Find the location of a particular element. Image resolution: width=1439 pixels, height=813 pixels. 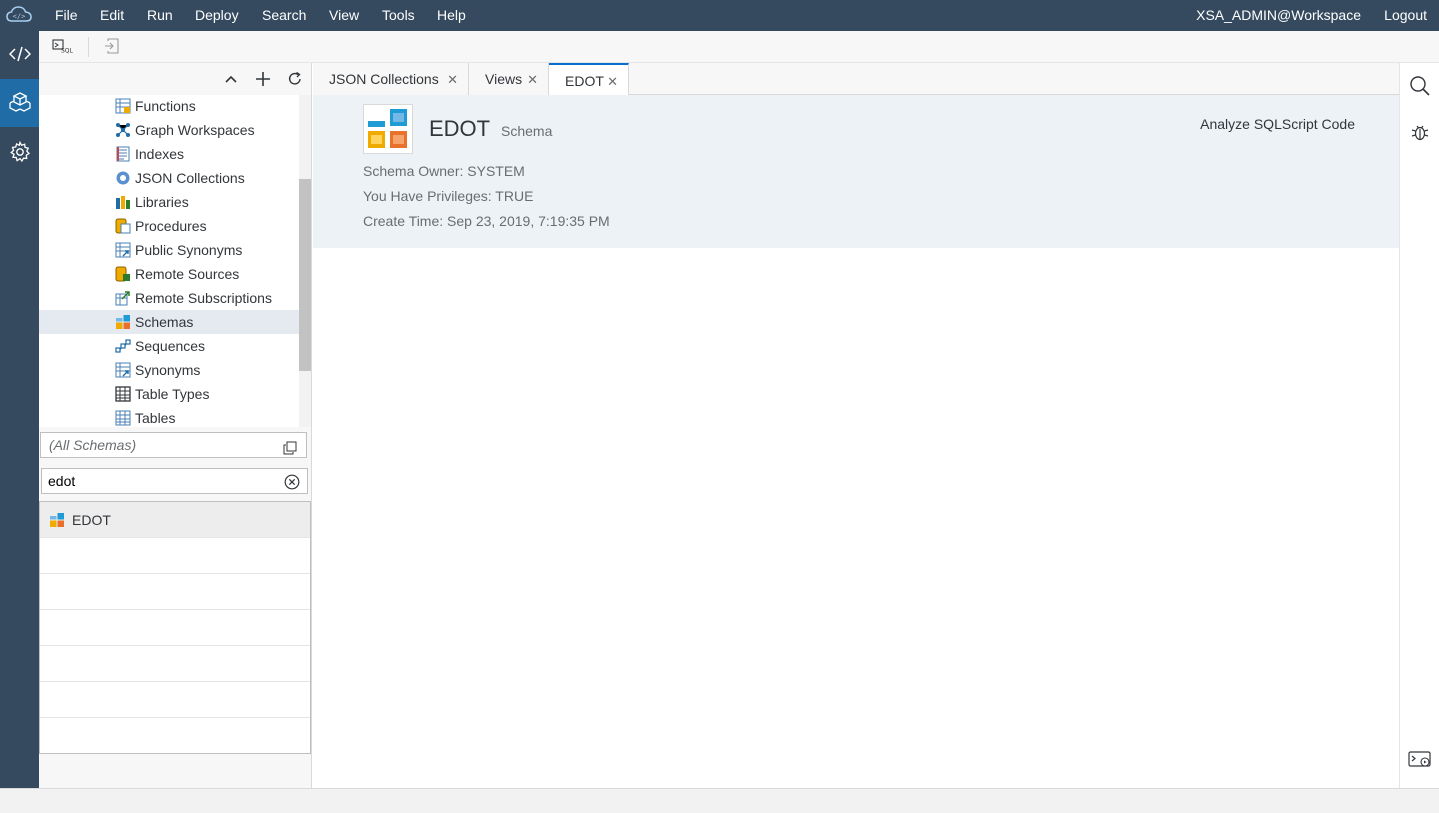

library-icon is located at coordinates (123, 202).